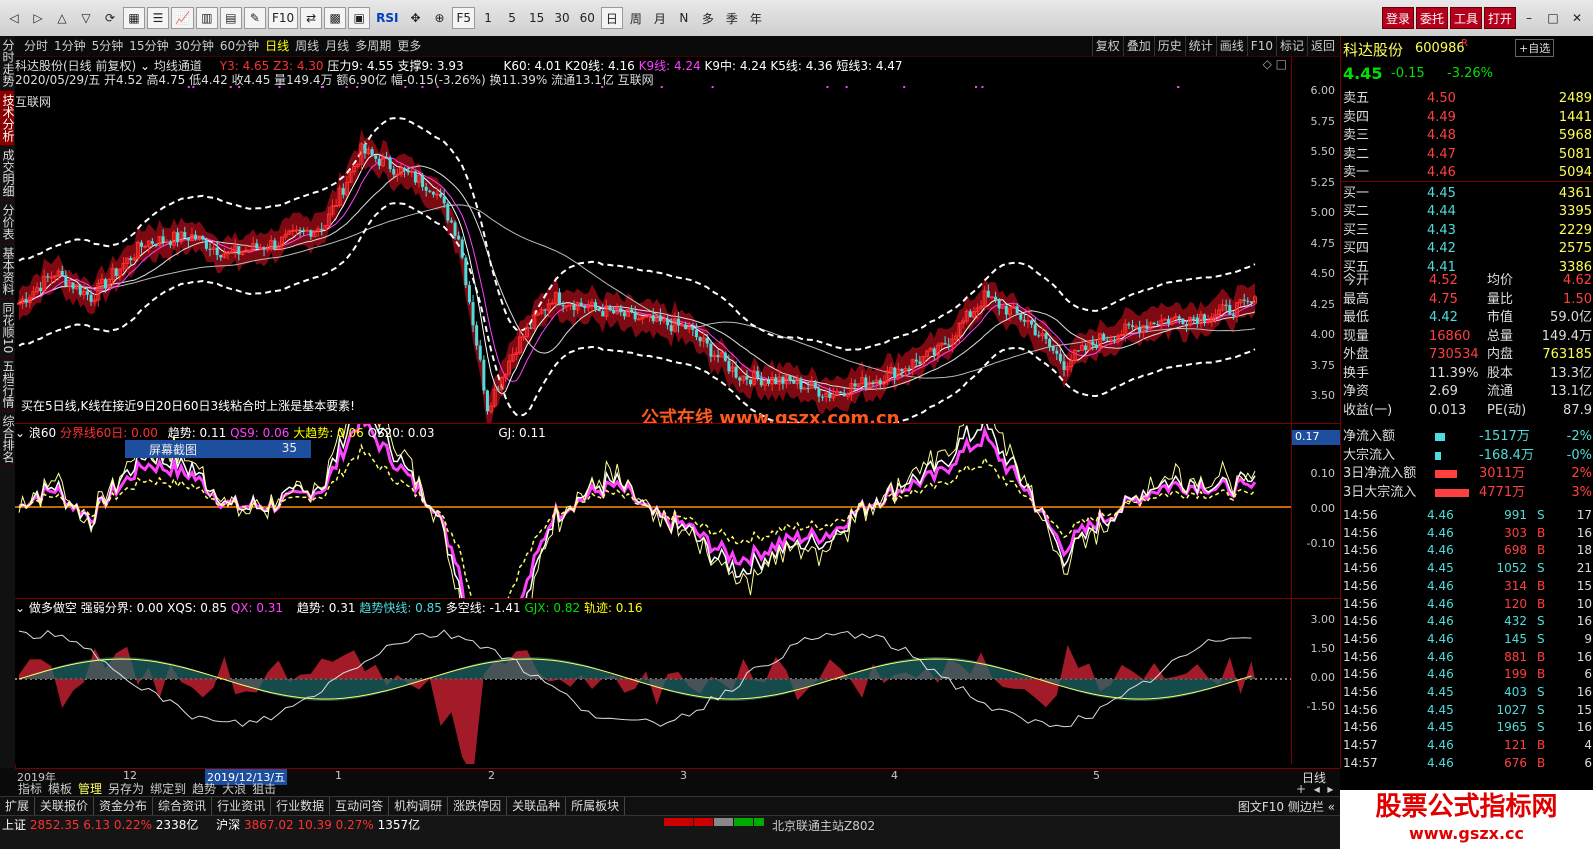  What do you see at coordinates (62, 18) in the screenshot?
I see `up-icon: △` at bounding box center [62, 18].